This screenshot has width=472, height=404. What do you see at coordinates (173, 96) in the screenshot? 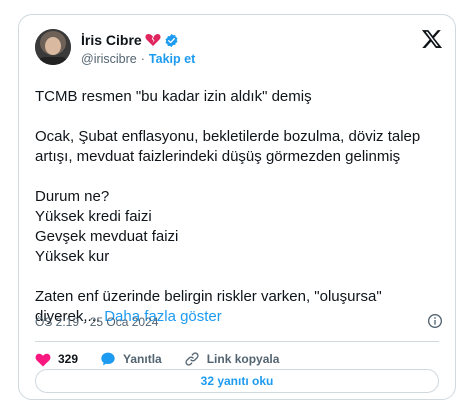
I see `tweet-paragraph: TCMB resmen "bu kadar izin aldık" demiş` at bounding box center [173, 96].